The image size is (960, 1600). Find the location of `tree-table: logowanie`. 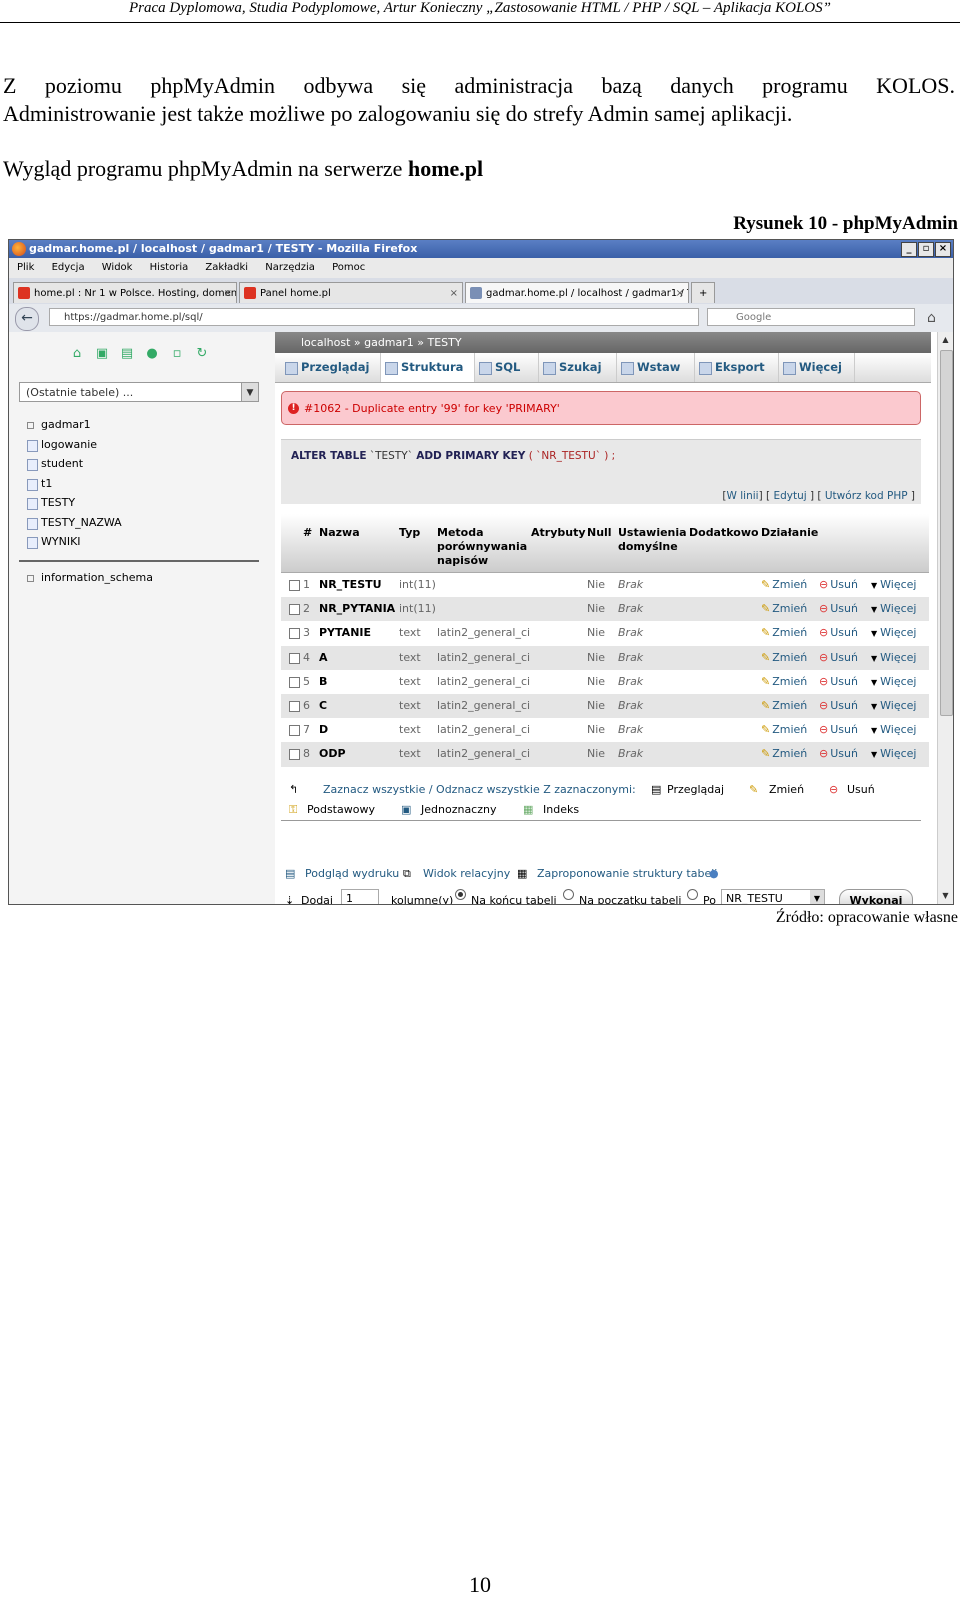

tree-table: logowanie is located at coordinates (139, 445).